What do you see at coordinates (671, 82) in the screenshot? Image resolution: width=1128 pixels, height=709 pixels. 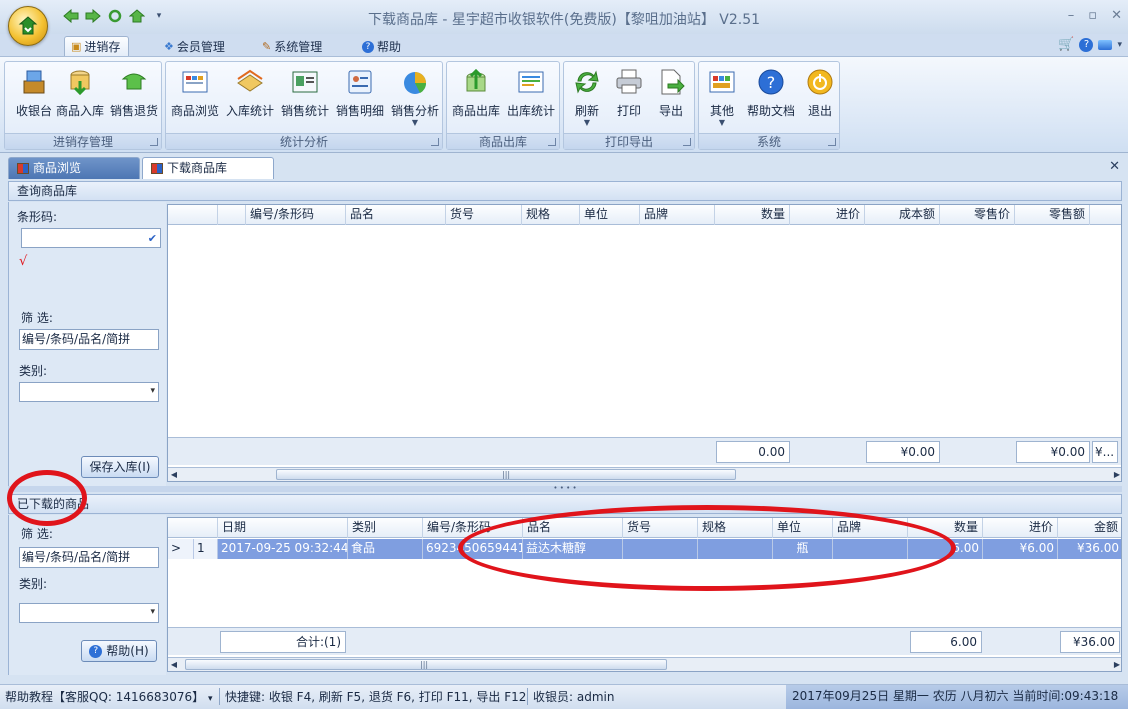 I see `export-icon` at bounding box center [671, 82].